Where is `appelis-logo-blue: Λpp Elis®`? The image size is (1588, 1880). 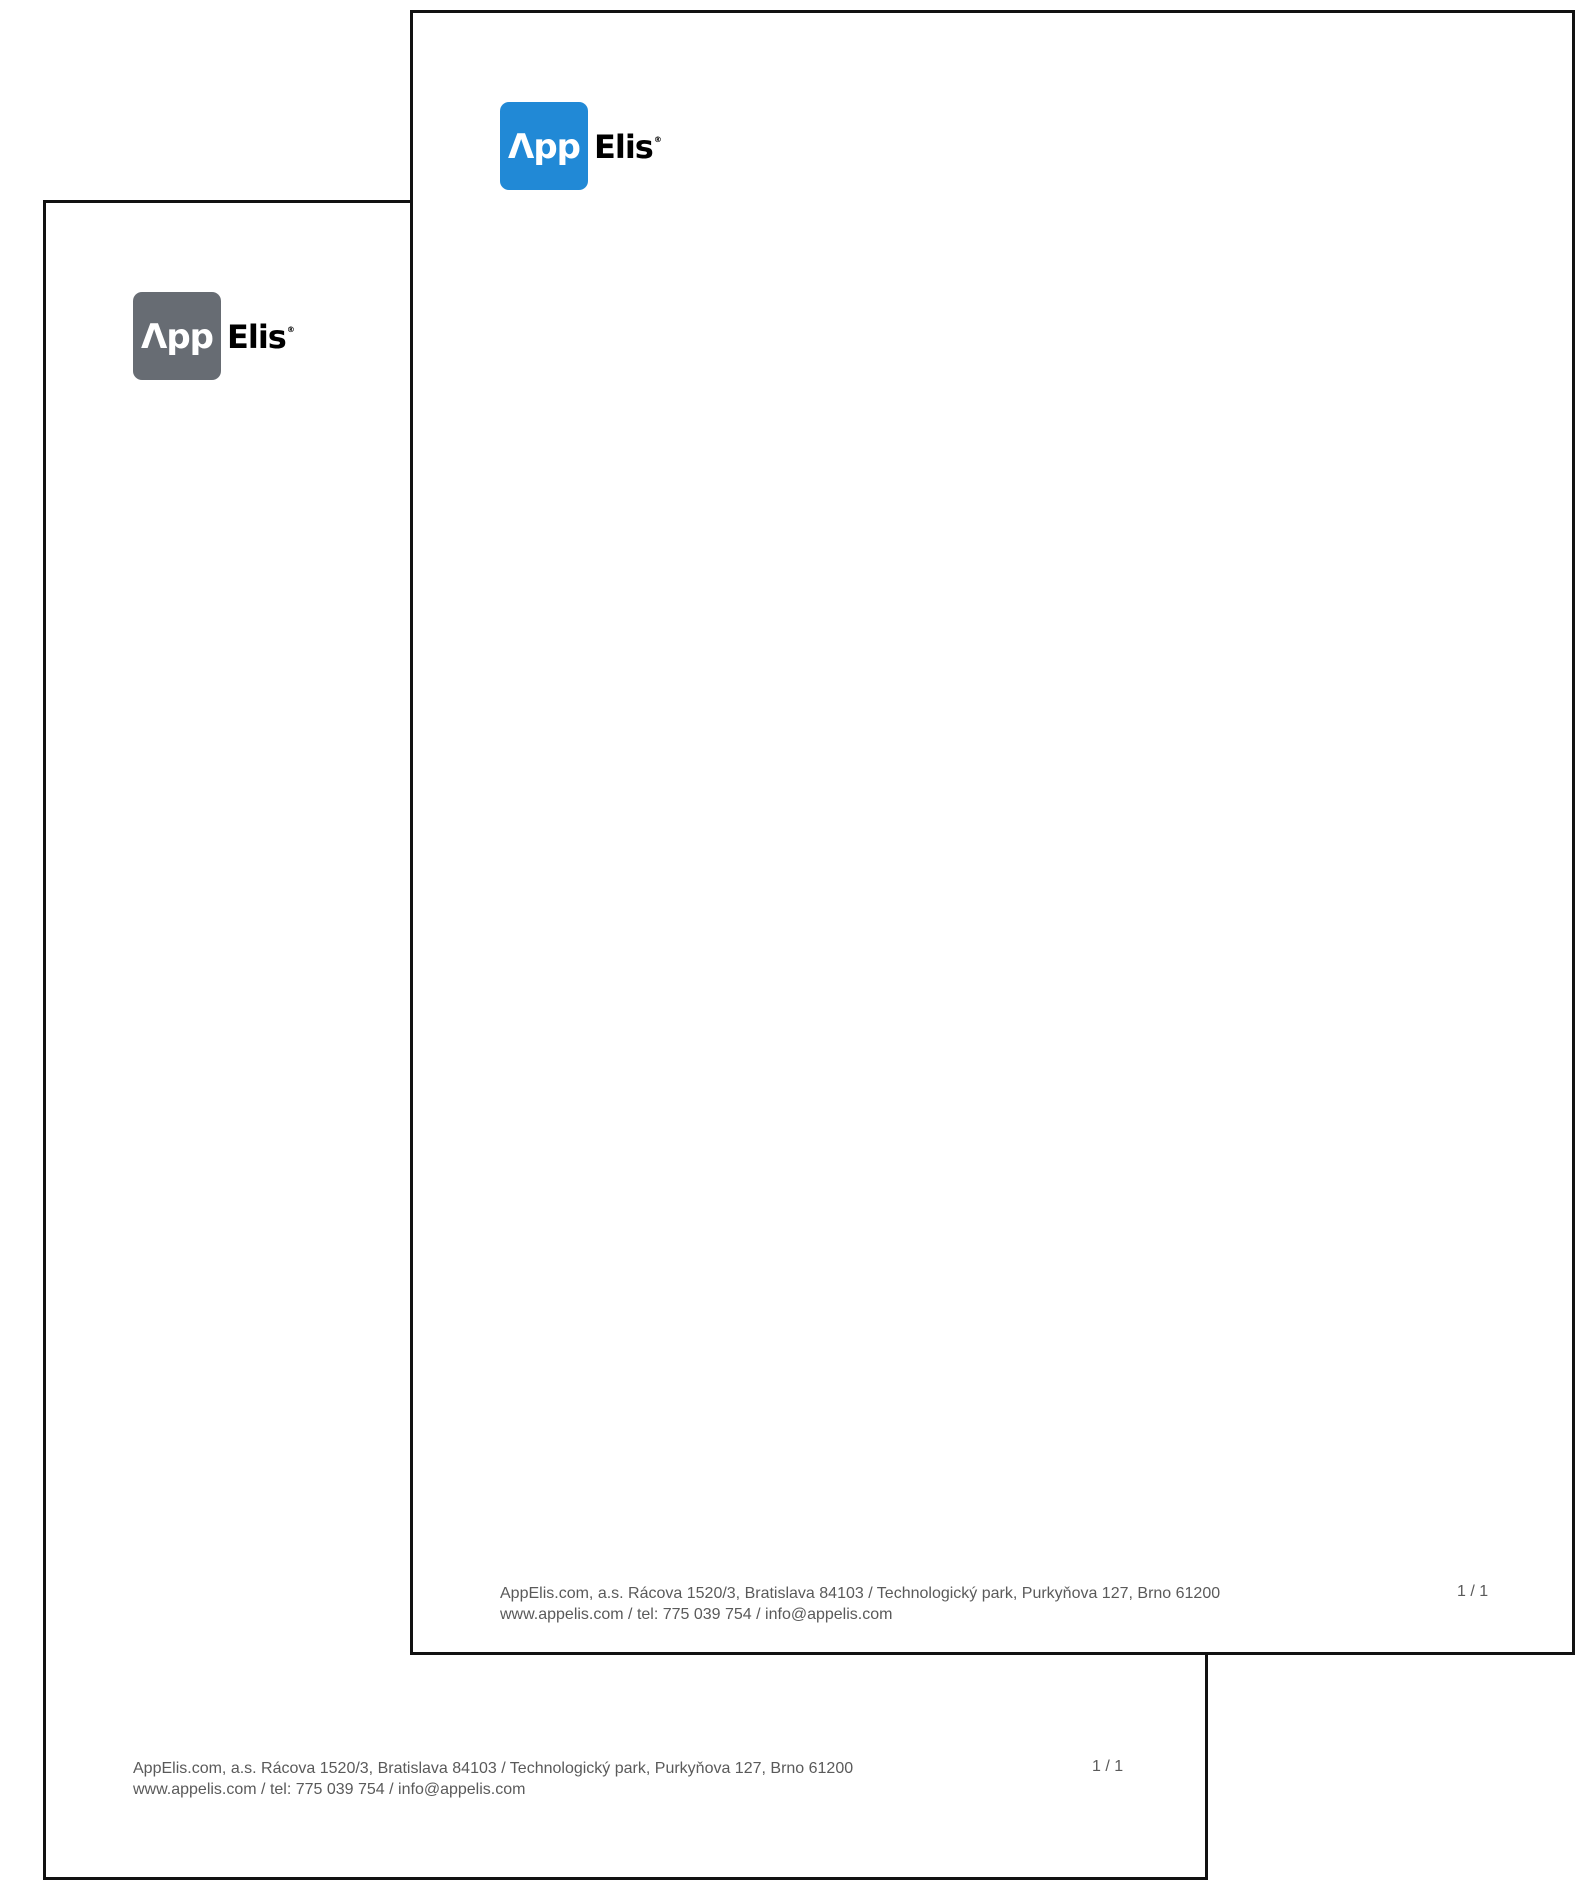 appelis-logo-blue: Λpp Elis® is located at coordinates (581, 146).